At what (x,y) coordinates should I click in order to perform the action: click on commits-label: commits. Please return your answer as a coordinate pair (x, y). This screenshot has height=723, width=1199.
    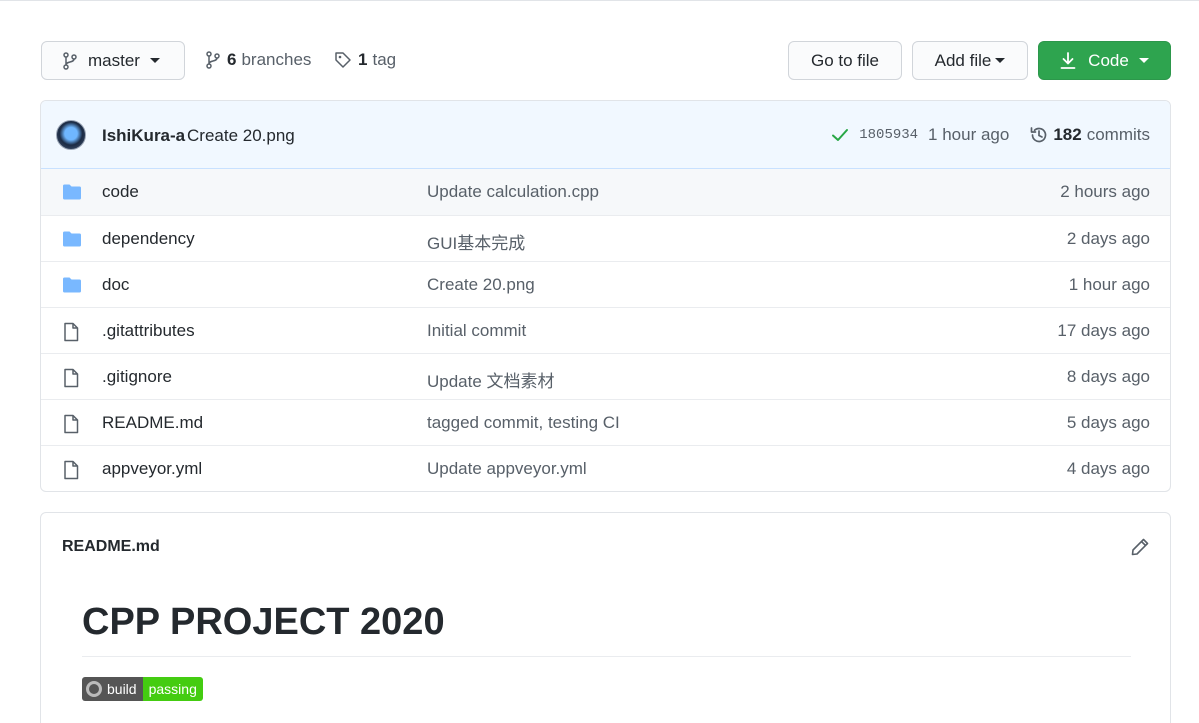
    Looking at the image, I should click on (1118, 134).